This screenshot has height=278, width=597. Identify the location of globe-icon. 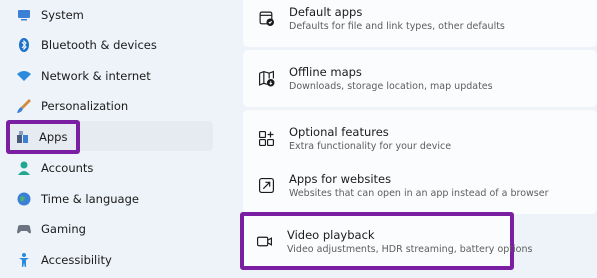
(24, 199).